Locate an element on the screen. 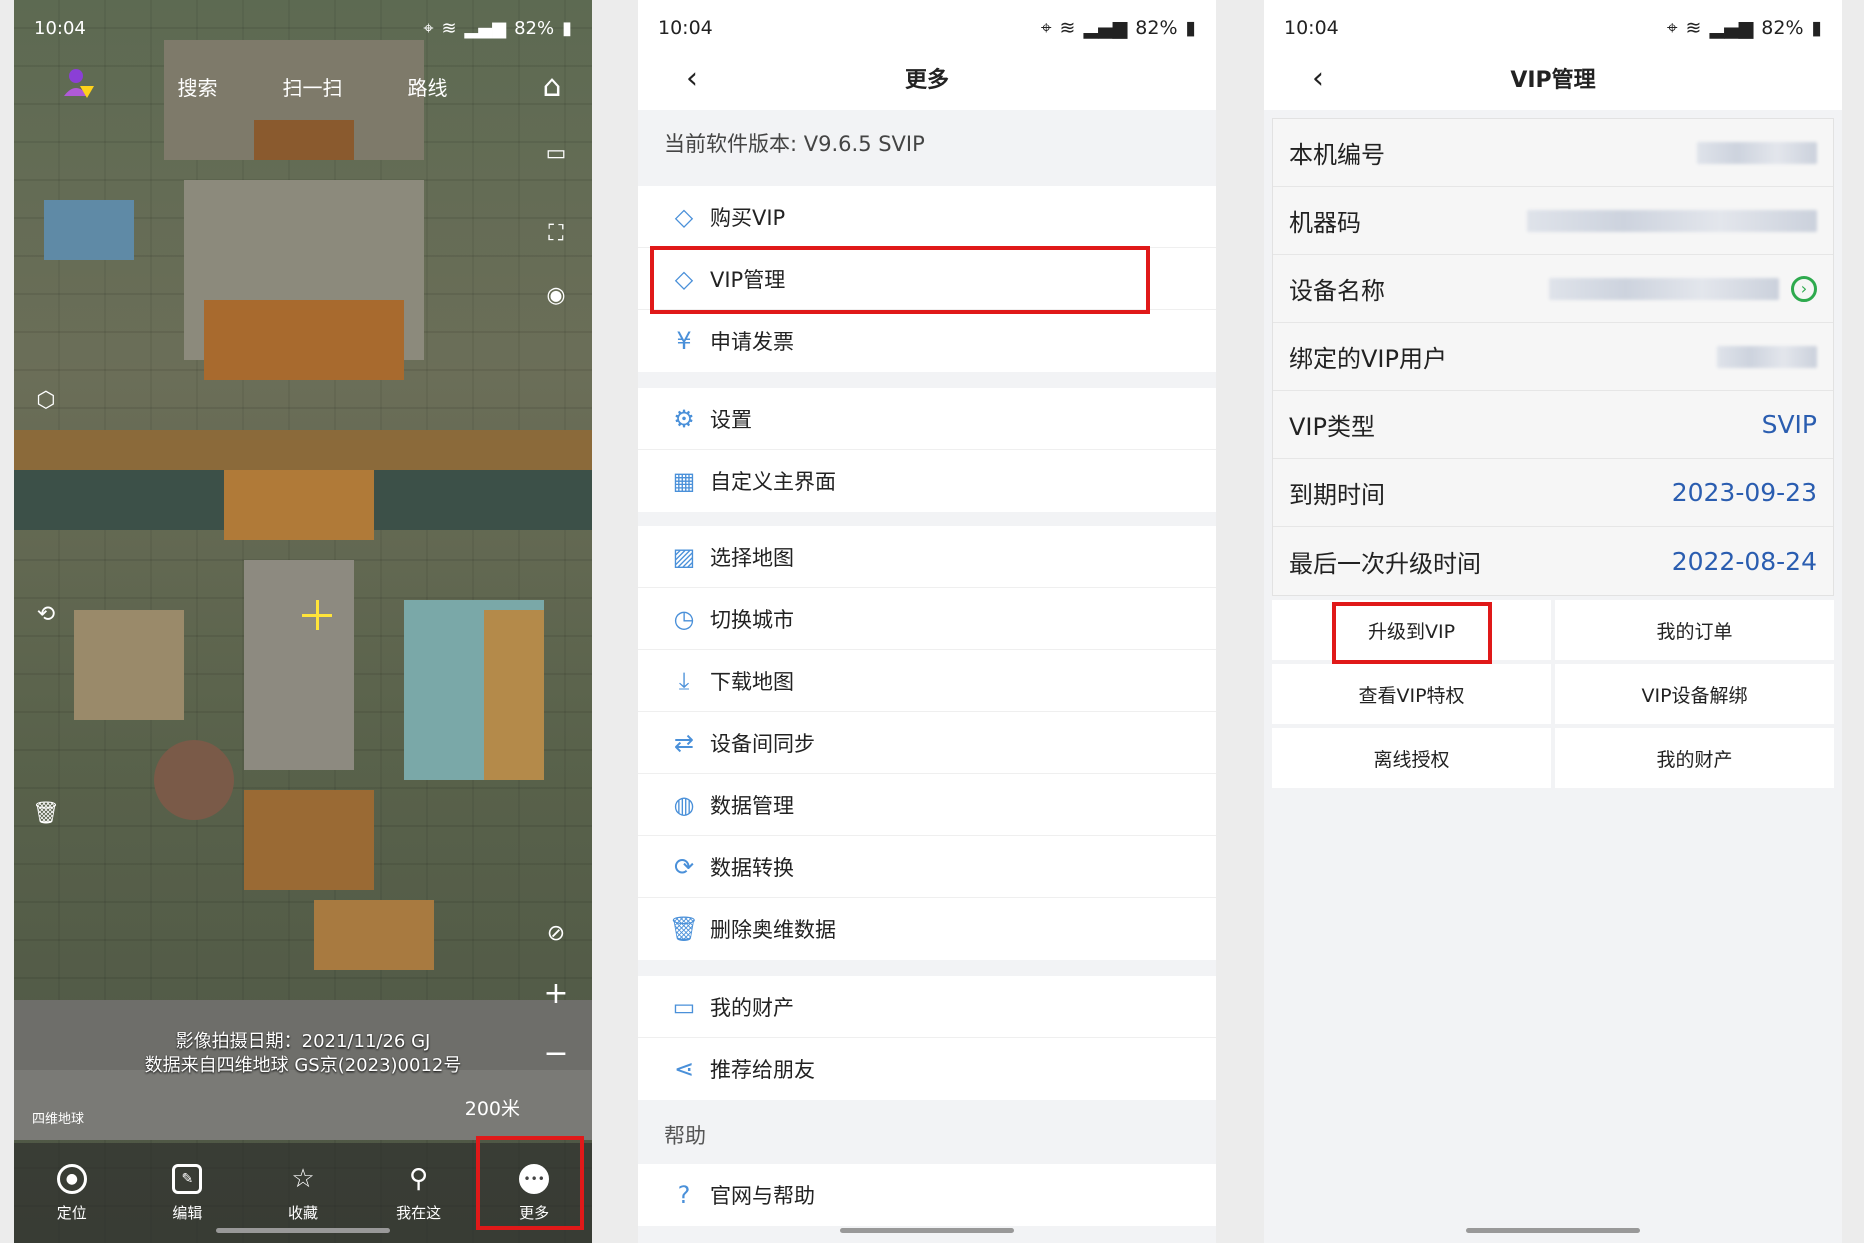 The image size is (1864, 1243). home-icon: ⌂ is located at coordinates (552, 86).